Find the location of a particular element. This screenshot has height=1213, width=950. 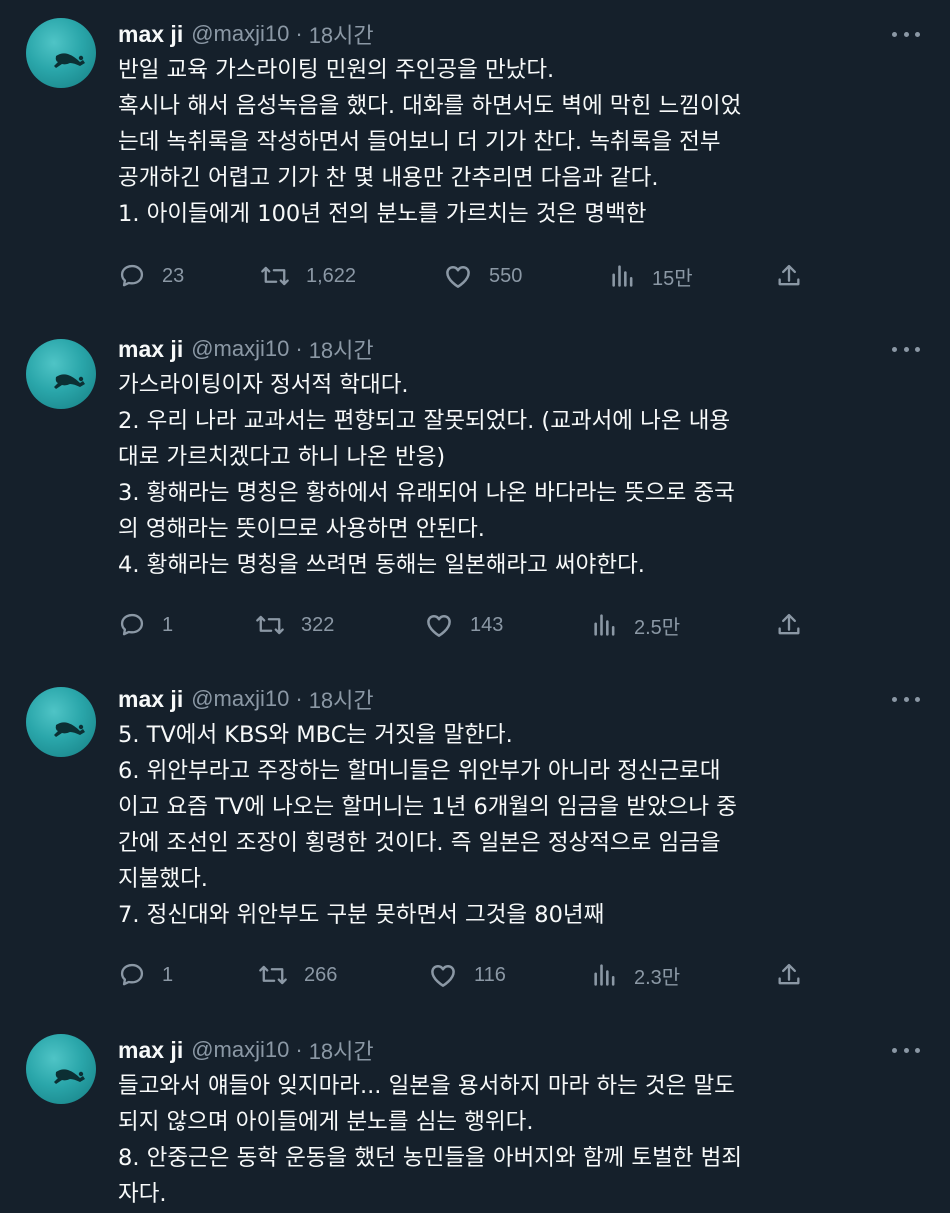

like-count: 143 is located at coordinates (487, 624).